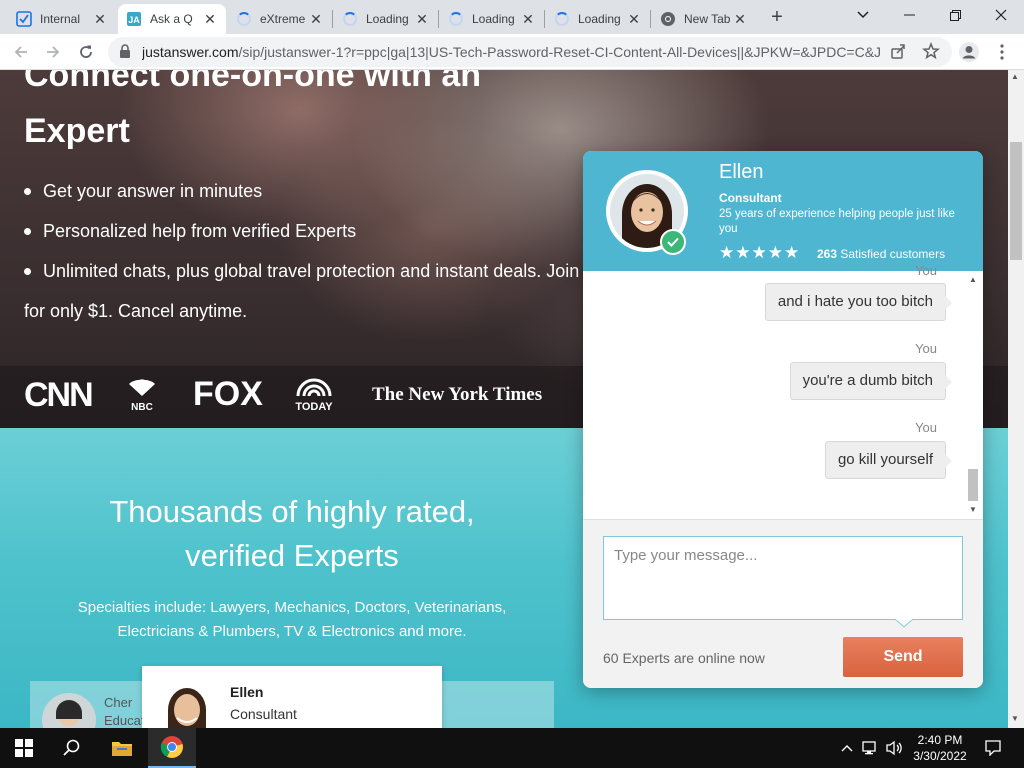  Describe the element at coordinates (190, 52) in the screenshot. I see `url-domain: justanswer.com` at that location.